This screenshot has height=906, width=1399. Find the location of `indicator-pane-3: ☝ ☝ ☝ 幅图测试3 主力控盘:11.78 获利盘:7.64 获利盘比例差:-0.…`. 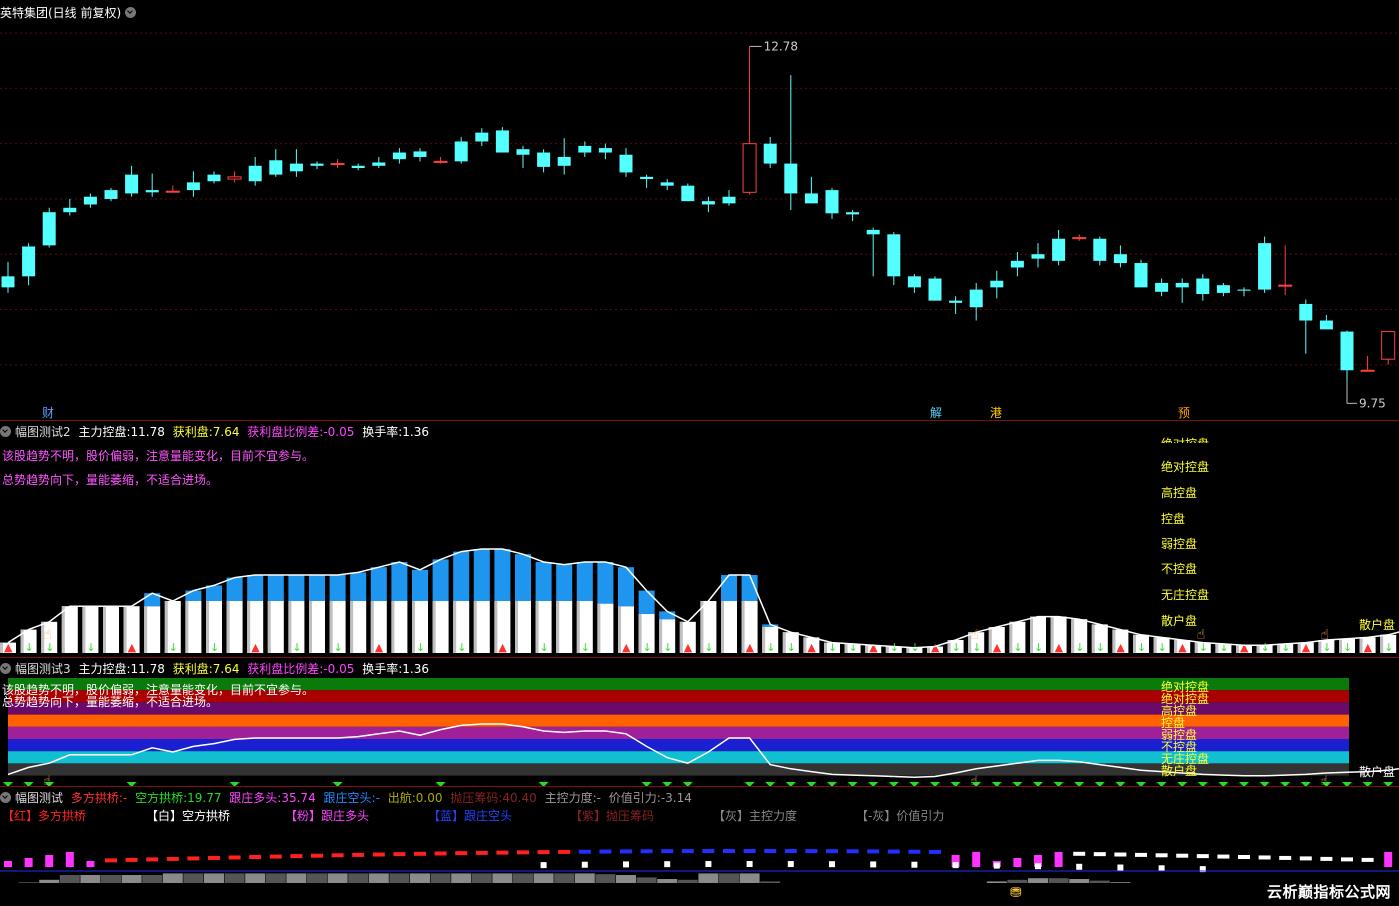

indicator-pane-3: ☝ ☝ ☝ 幅图测试3 主力控盘:11.78 获利盘:7.64 获利盘比例差:-0.… is located at coordinates (699, 722).